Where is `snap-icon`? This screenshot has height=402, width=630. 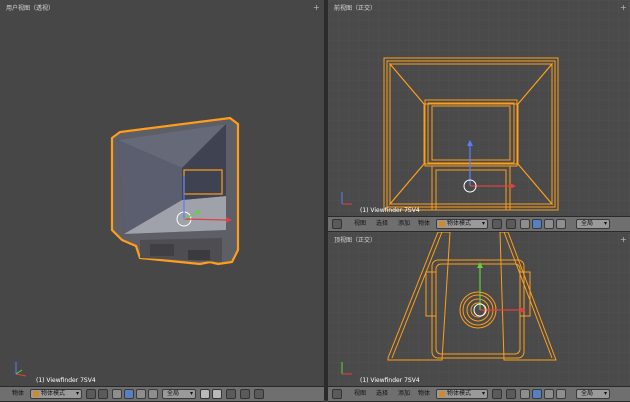 snap-icon is located at coordinates (245, 394).